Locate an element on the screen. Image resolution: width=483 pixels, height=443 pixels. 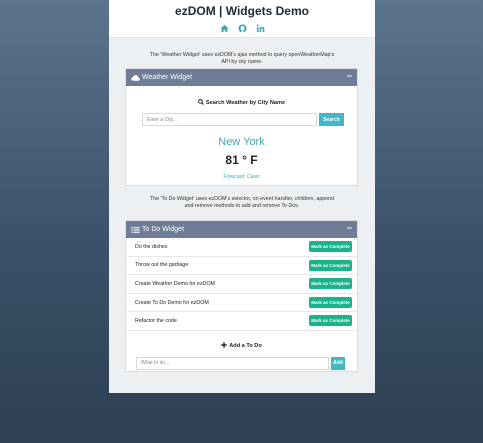
github-icon is located at coordinates (242, 26).